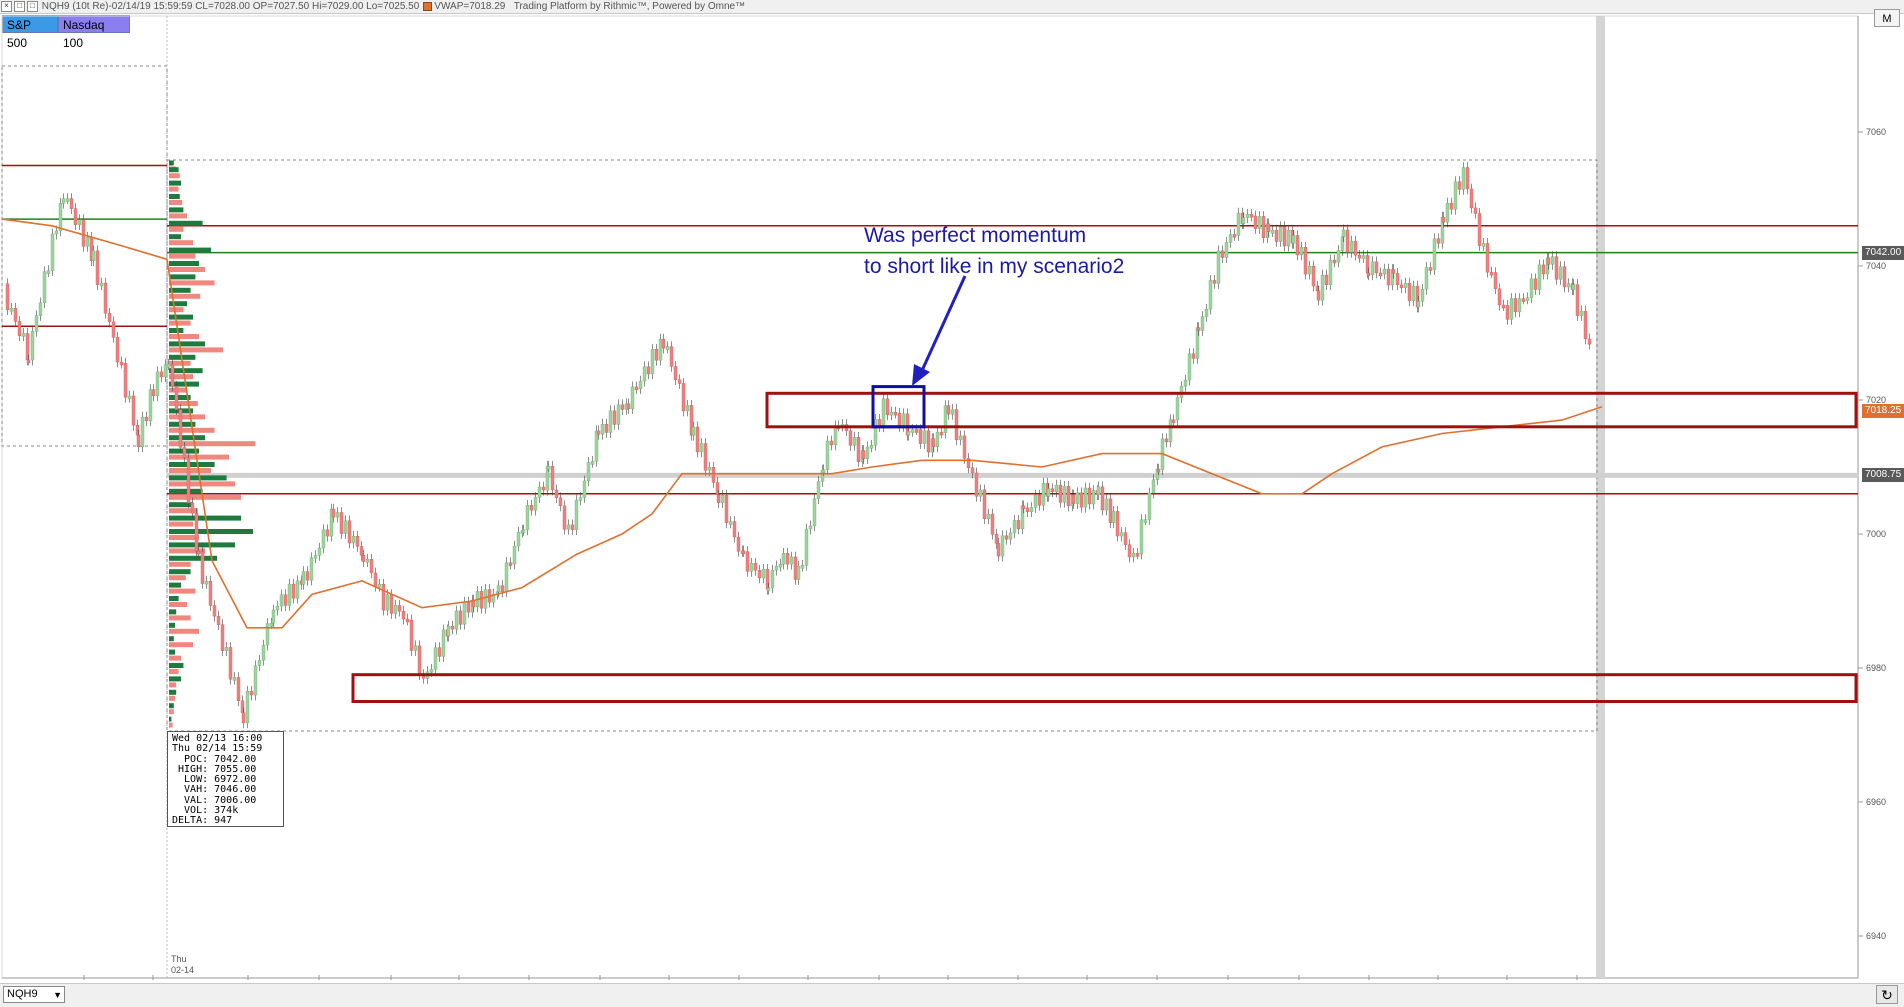  What do you see at coordinates (1311, 410) in the screenshot?
I see `highlight-zone-red` at bounding box center [1311, 410].